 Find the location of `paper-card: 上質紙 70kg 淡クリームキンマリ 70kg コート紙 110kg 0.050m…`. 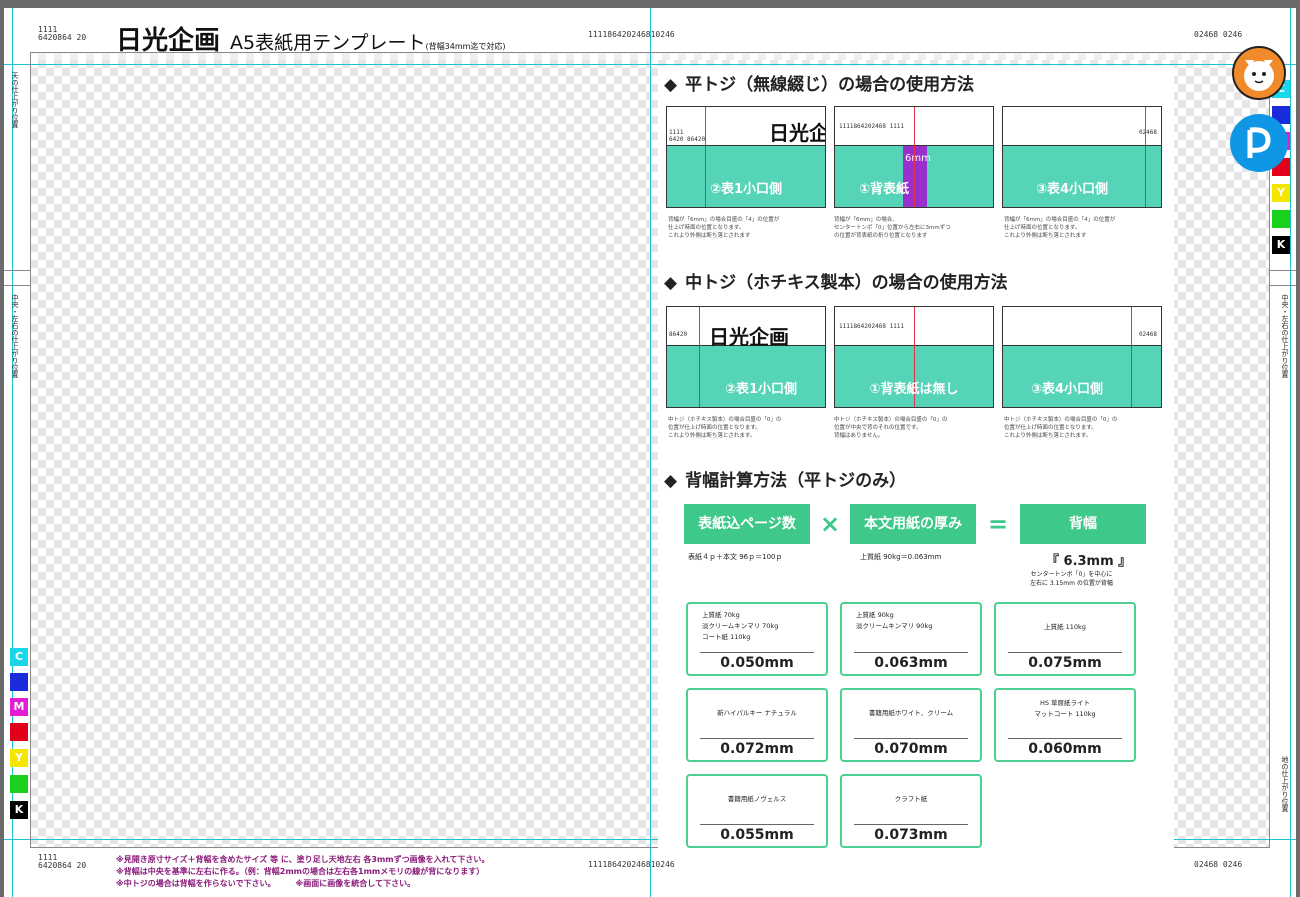

paper-card: 上質紙 70kg 淡クリームキンマリ 70kg コート紙 110kg 0.050m… is located at coordinates (757, 639).